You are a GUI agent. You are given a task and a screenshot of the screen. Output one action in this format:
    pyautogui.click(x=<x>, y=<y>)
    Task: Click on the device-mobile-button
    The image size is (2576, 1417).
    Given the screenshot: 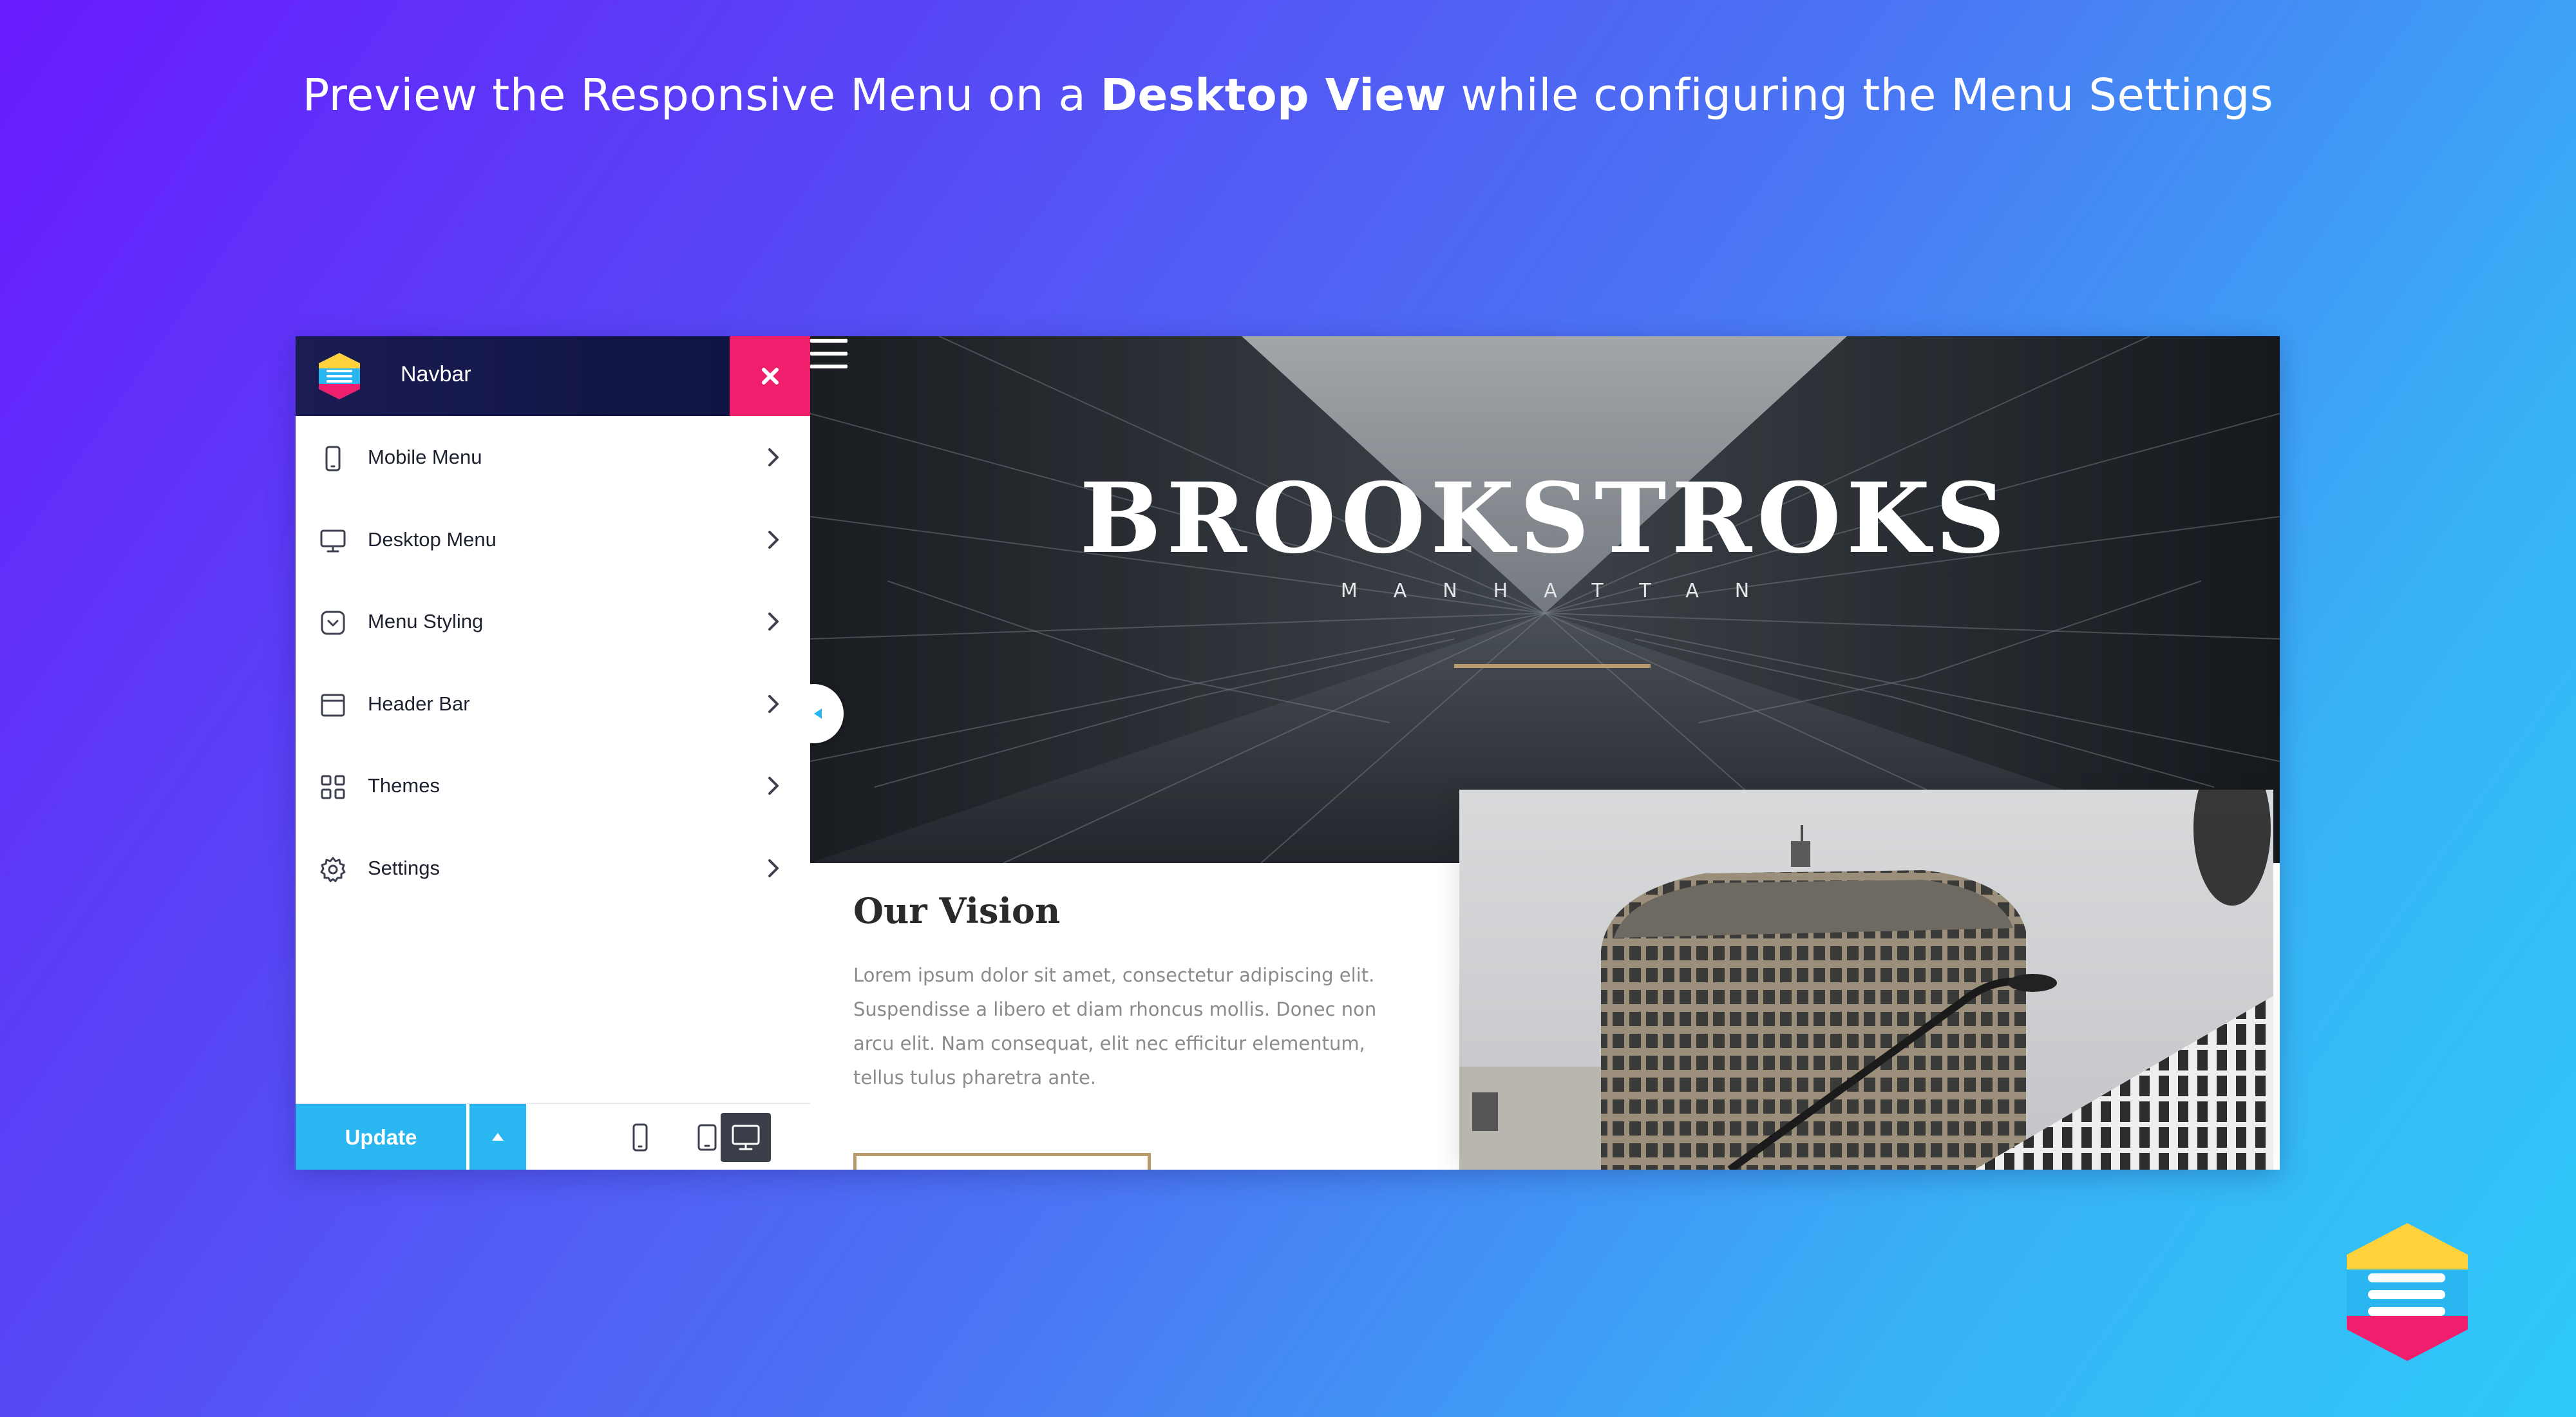 What is the action you would take?
    pyautogui.click(x=640, y=1137)
    